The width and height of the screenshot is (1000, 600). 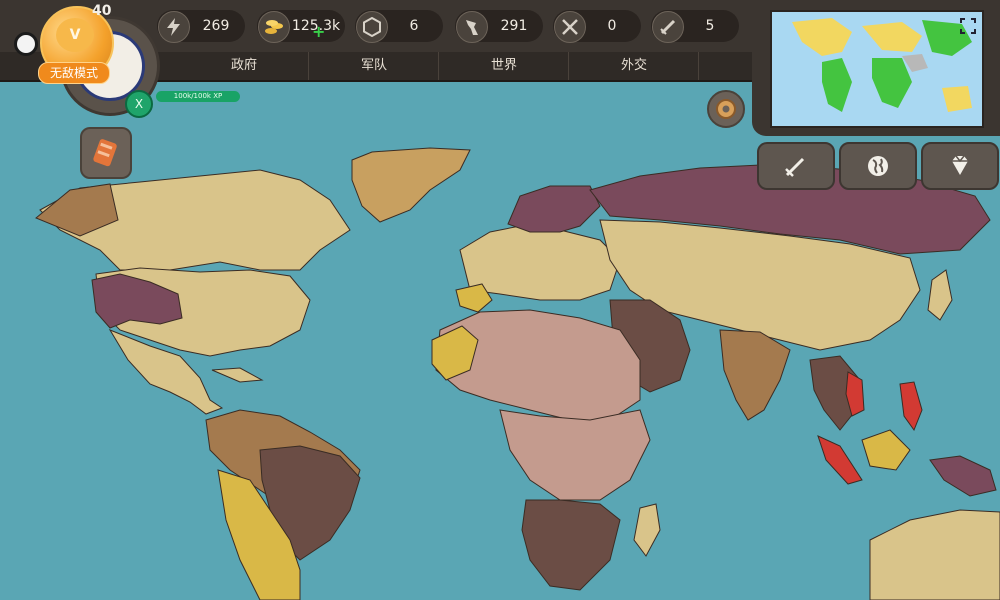 What do you see at coordinates (318, 31) in the screenshot?
I see `gold-plus-icon: +` at bounding box center [318, 31].